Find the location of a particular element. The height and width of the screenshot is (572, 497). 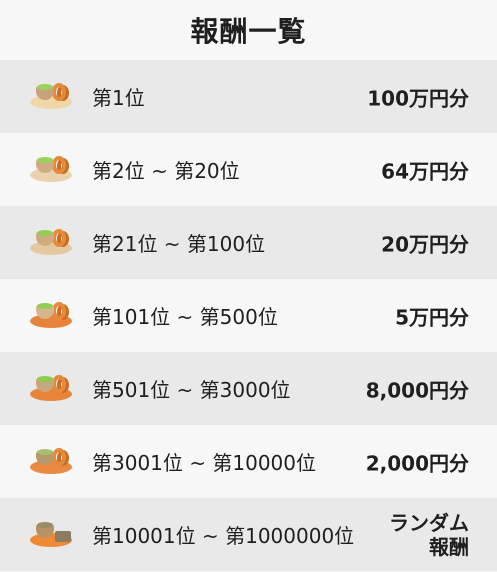

reward-row-2: 第2位 ~ 第20位 64万円分 is located at coordinates (248, 169).